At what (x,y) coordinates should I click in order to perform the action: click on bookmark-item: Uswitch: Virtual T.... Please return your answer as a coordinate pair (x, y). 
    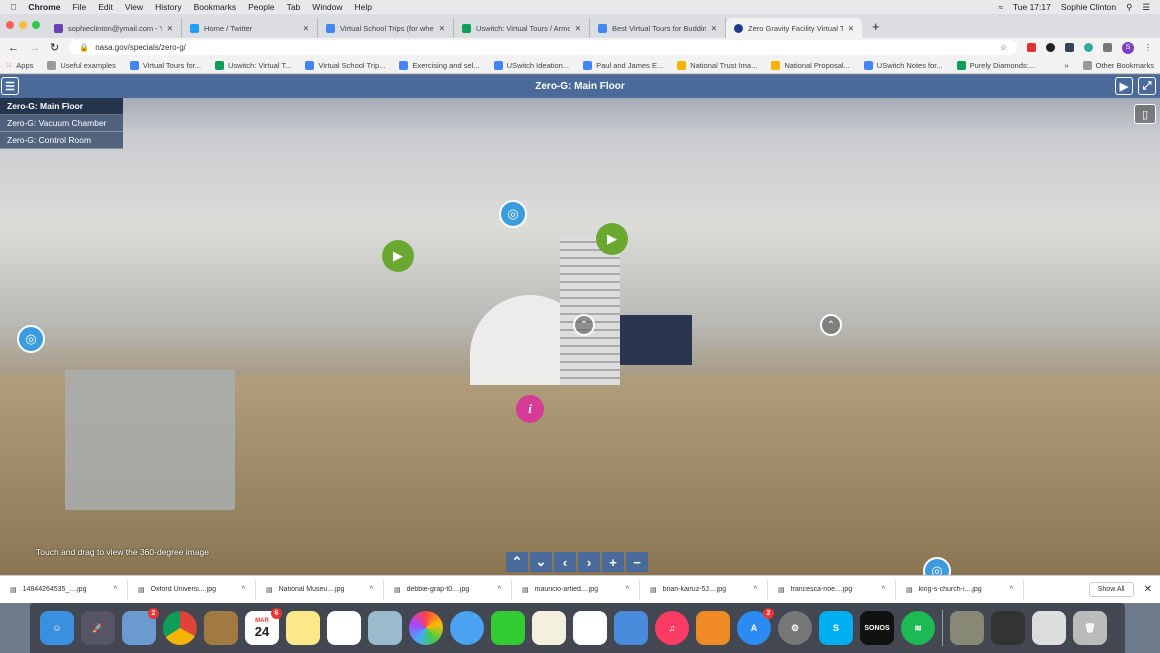
    Looking at the image, I should click on (252, 65).